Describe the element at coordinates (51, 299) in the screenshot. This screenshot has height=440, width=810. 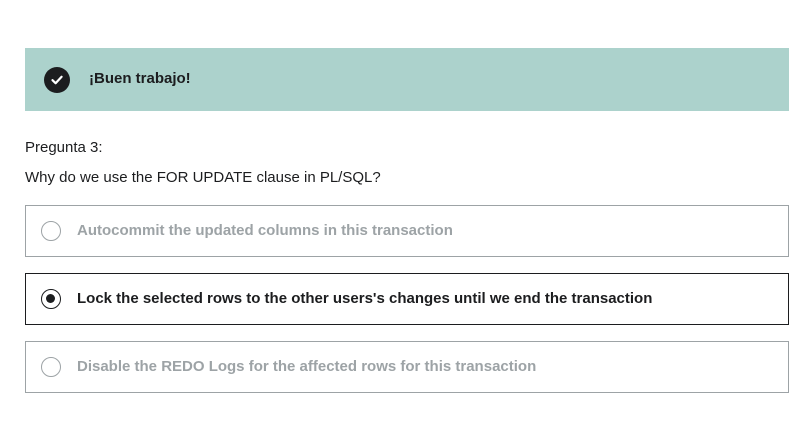
I see `radio-button-selected` at that location.